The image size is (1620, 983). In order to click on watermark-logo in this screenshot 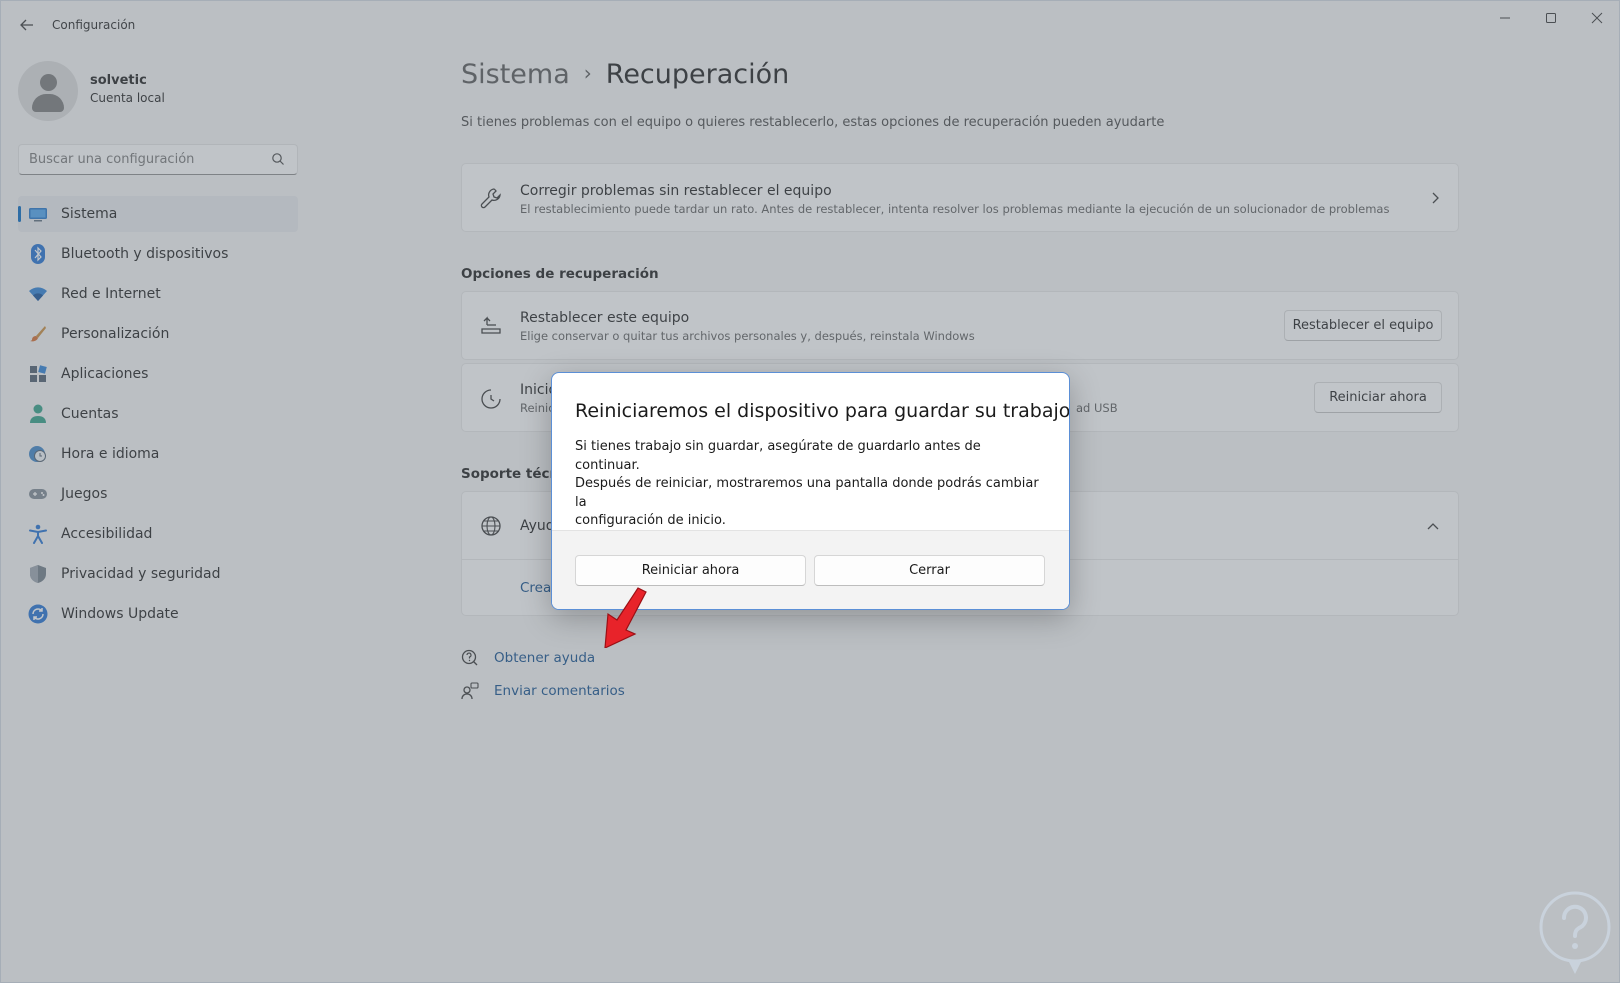, I will do `click(1575, 932)`.